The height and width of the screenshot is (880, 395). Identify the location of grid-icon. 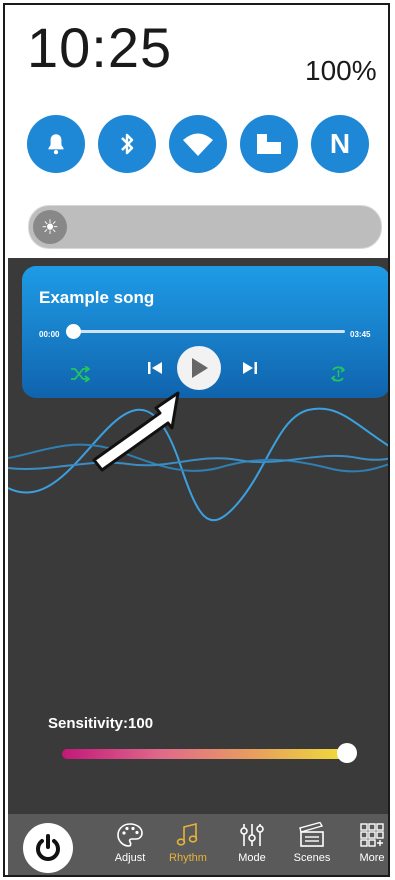
(372, 835).